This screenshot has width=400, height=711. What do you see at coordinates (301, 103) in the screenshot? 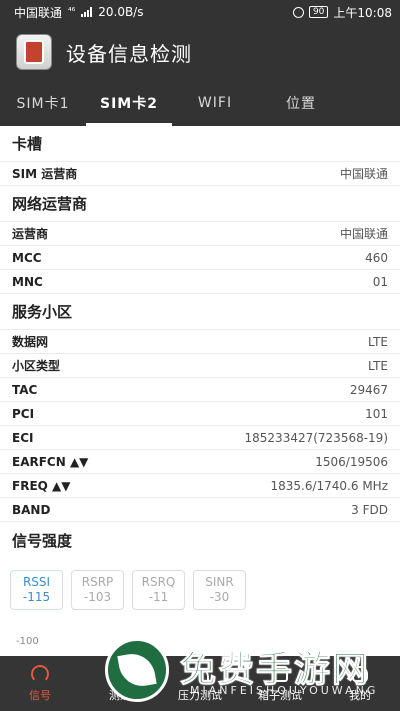
I see `tab-location: 位置` at bounding box center [301, 103].